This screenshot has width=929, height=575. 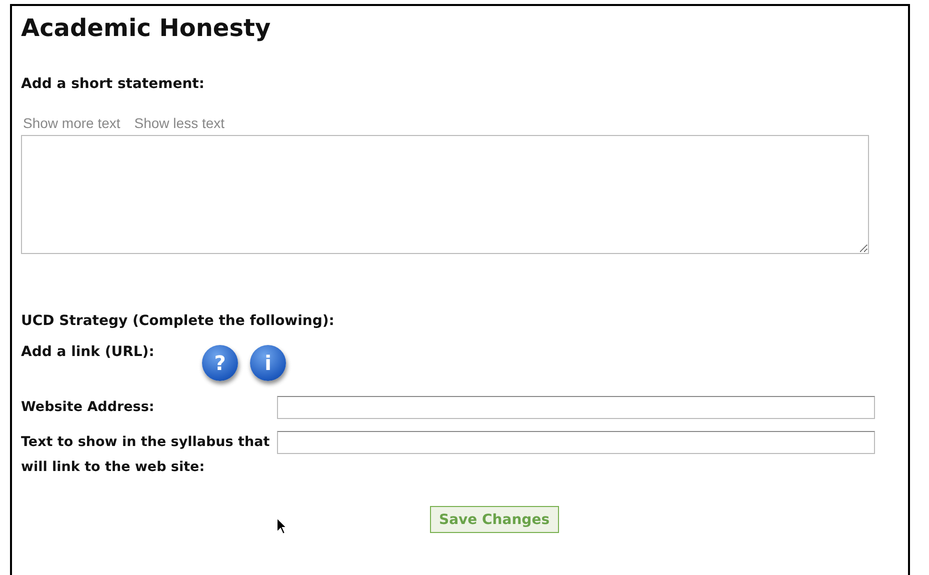 I want to click on help-icon: ?, so click(x=220, y=363).